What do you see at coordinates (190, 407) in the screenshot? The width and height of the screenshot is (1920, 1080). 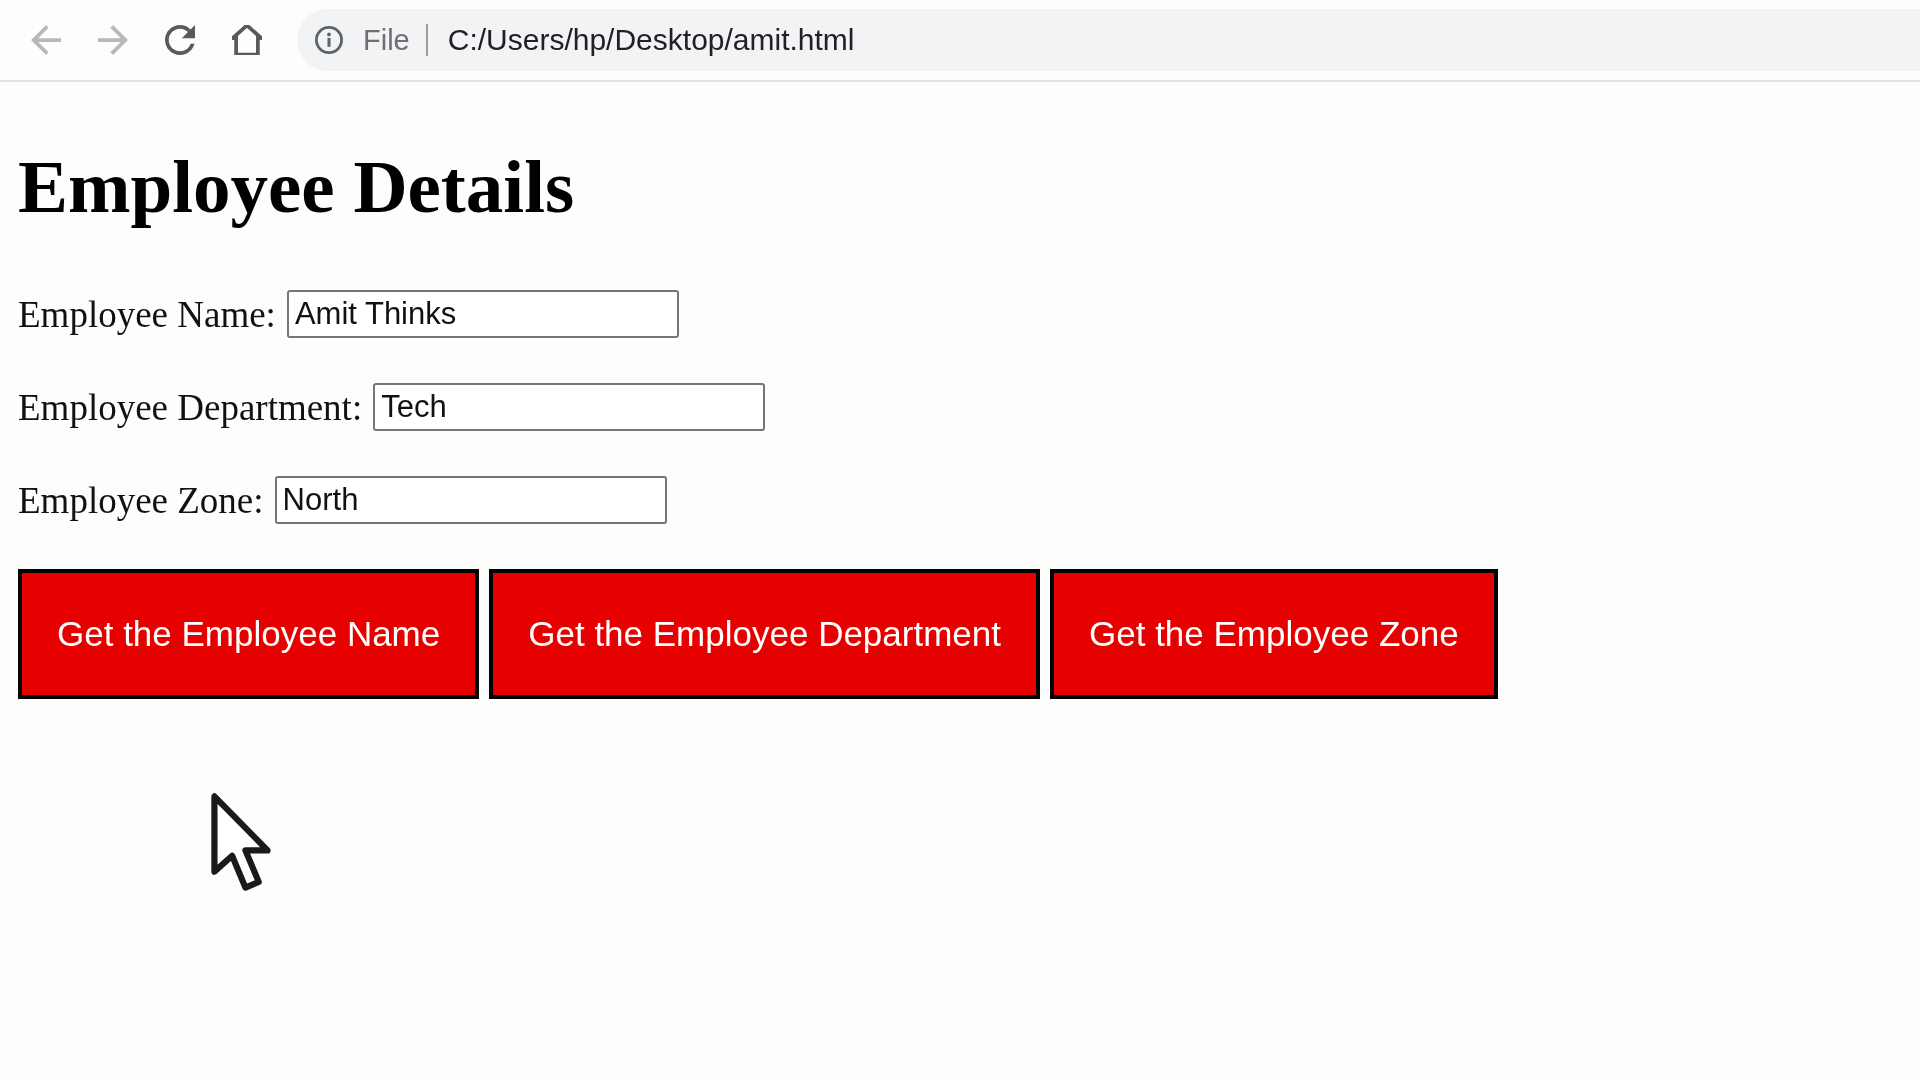 I see `field-label: Employee Department:` at bounding box center [190, 407].